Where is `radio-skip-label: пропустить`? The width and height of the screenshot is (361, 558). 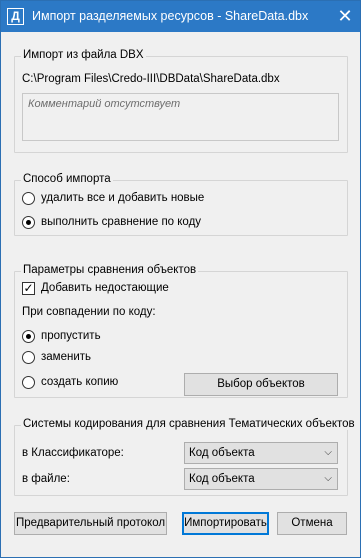 radio-skip-label: пропустить is located at coordinates (71, 336).